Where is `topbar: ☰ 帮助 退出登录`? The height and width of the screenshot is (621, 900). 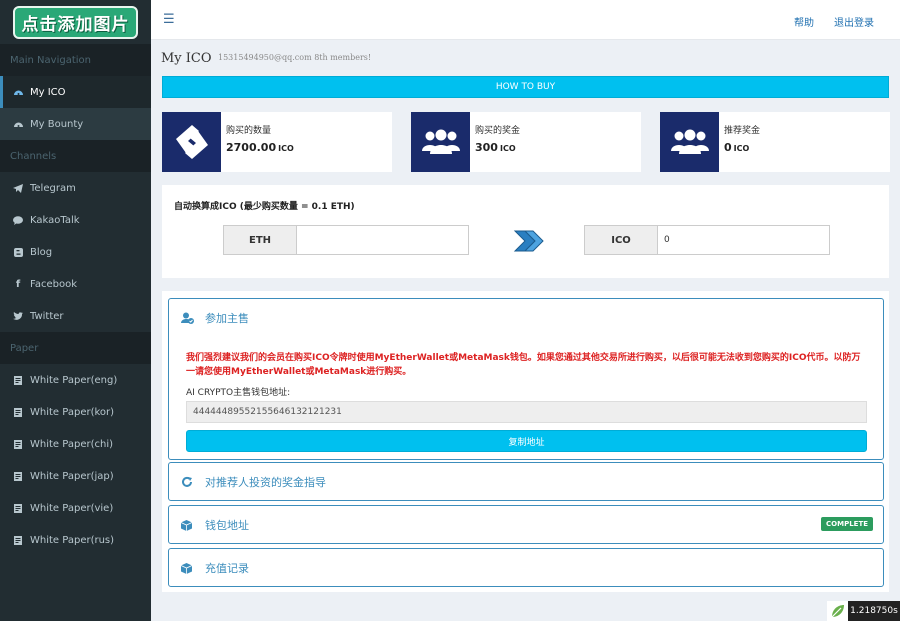
topbar: ☰ 帮助 退出登录 is located at coordinates (525, 20).